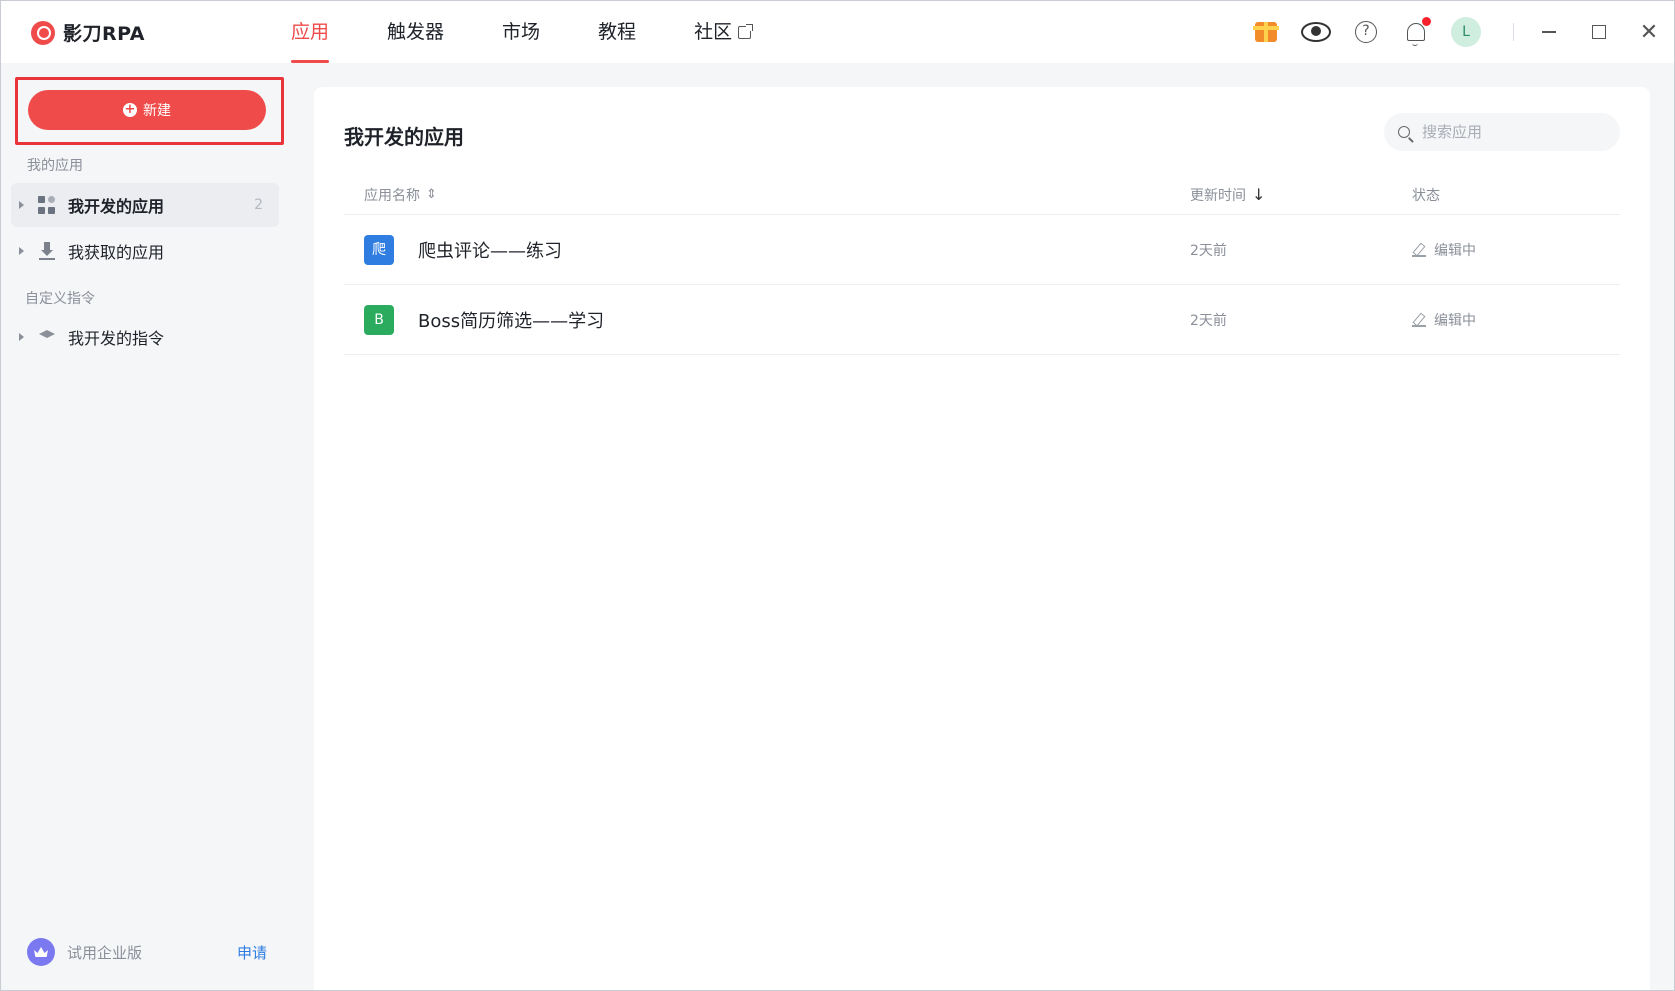 The width and height of the screenshot is (1675, 991). Describe the element at coordinates (490, 250) in the screenshot. I see `app-name: 爬虫评论——练习` at that location.